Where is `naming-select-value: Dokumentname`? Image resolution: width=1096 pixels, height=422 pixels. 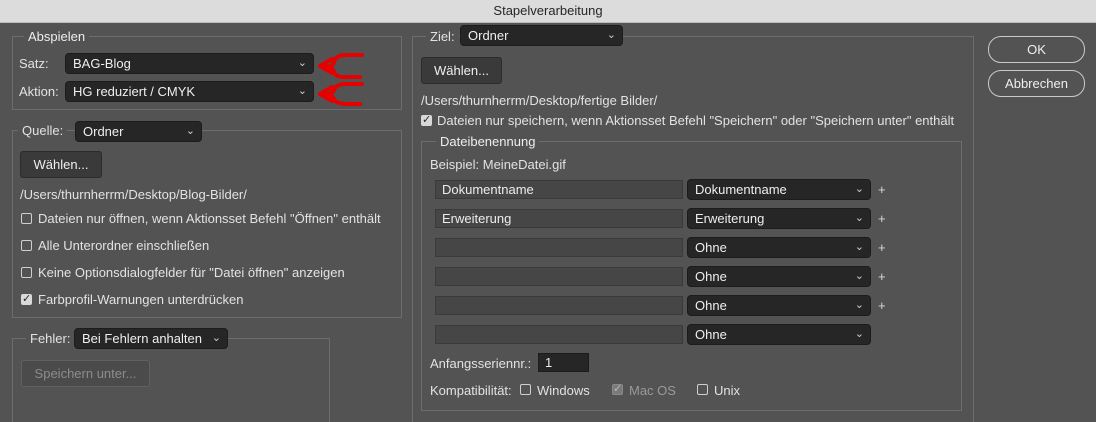
naming-select-value: Dokumentname is located at coordinates (741, 189).